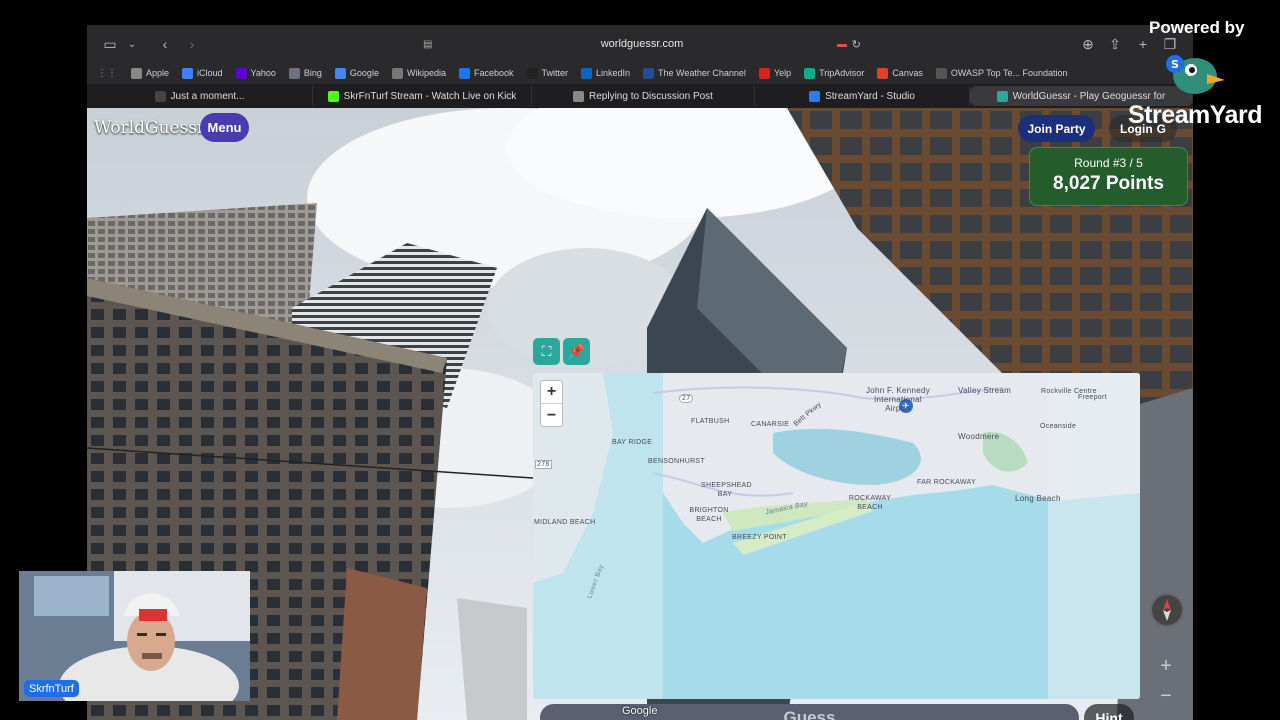  Describe the element at coordinates (356, 73) in the screenshot. I see `bookmark-google: Google` at that location.